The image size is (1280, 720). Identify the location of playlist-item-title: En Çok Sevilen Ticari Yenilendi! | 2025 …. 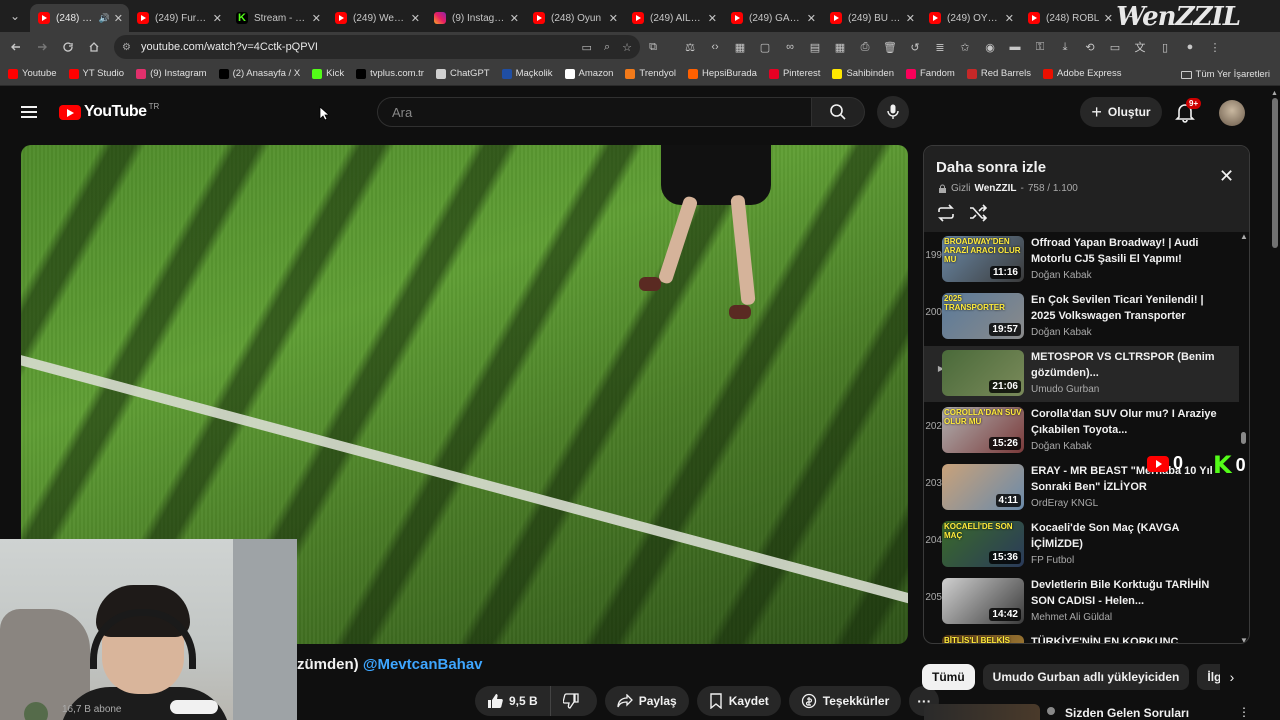
(1126, 308).